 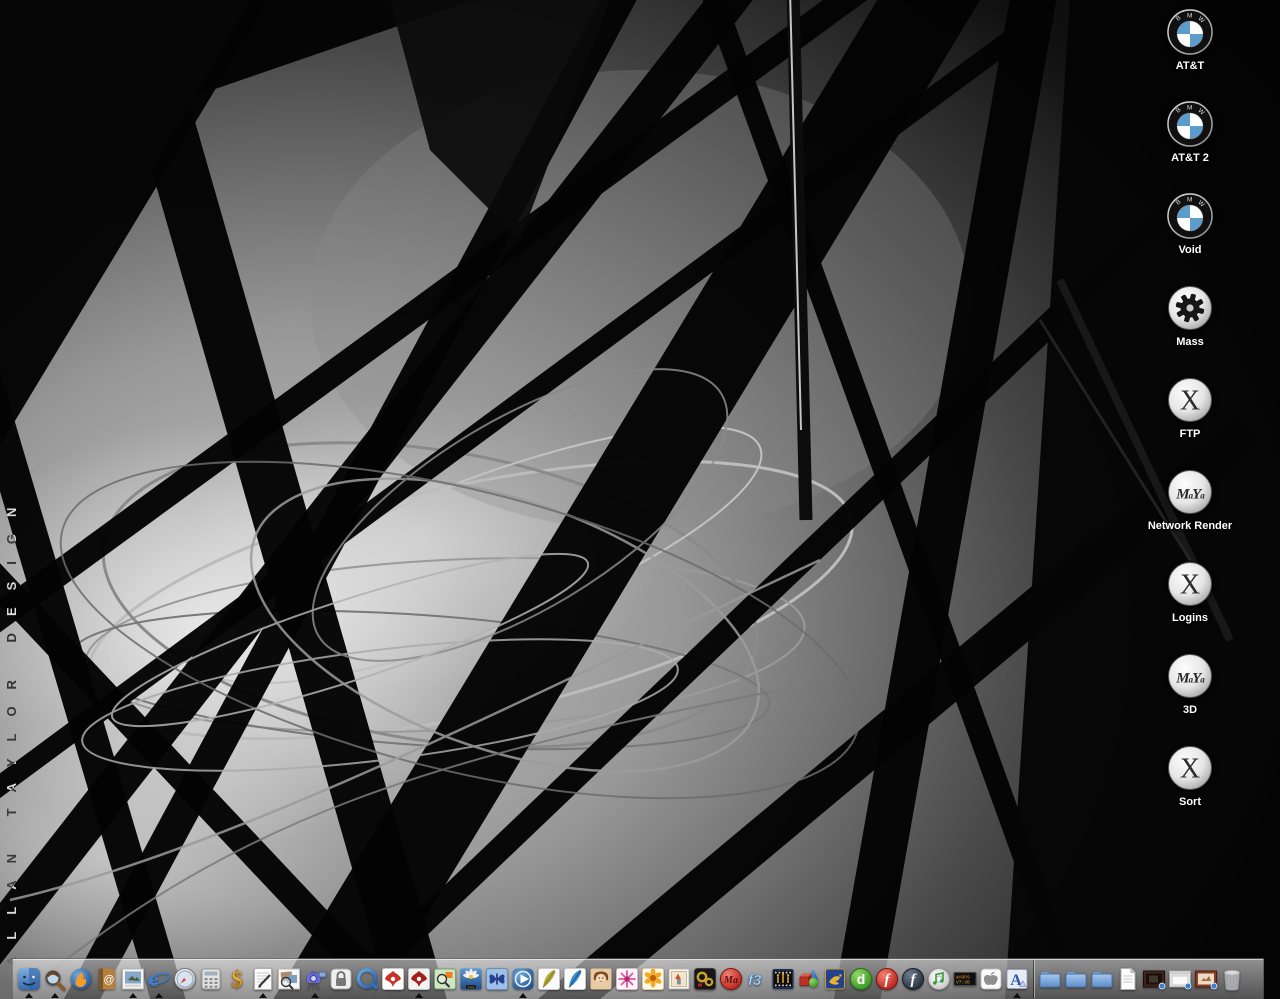 I want to click on indesign-icon, so click(x=497, y=979).